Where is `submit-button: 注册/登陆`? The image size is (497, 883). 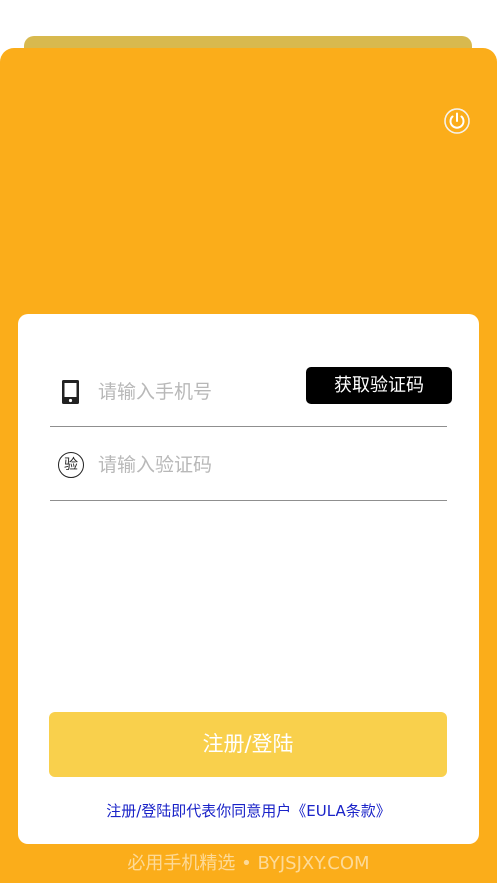 submit-button: 注册/登陆 is located at coordinates (248, 744).